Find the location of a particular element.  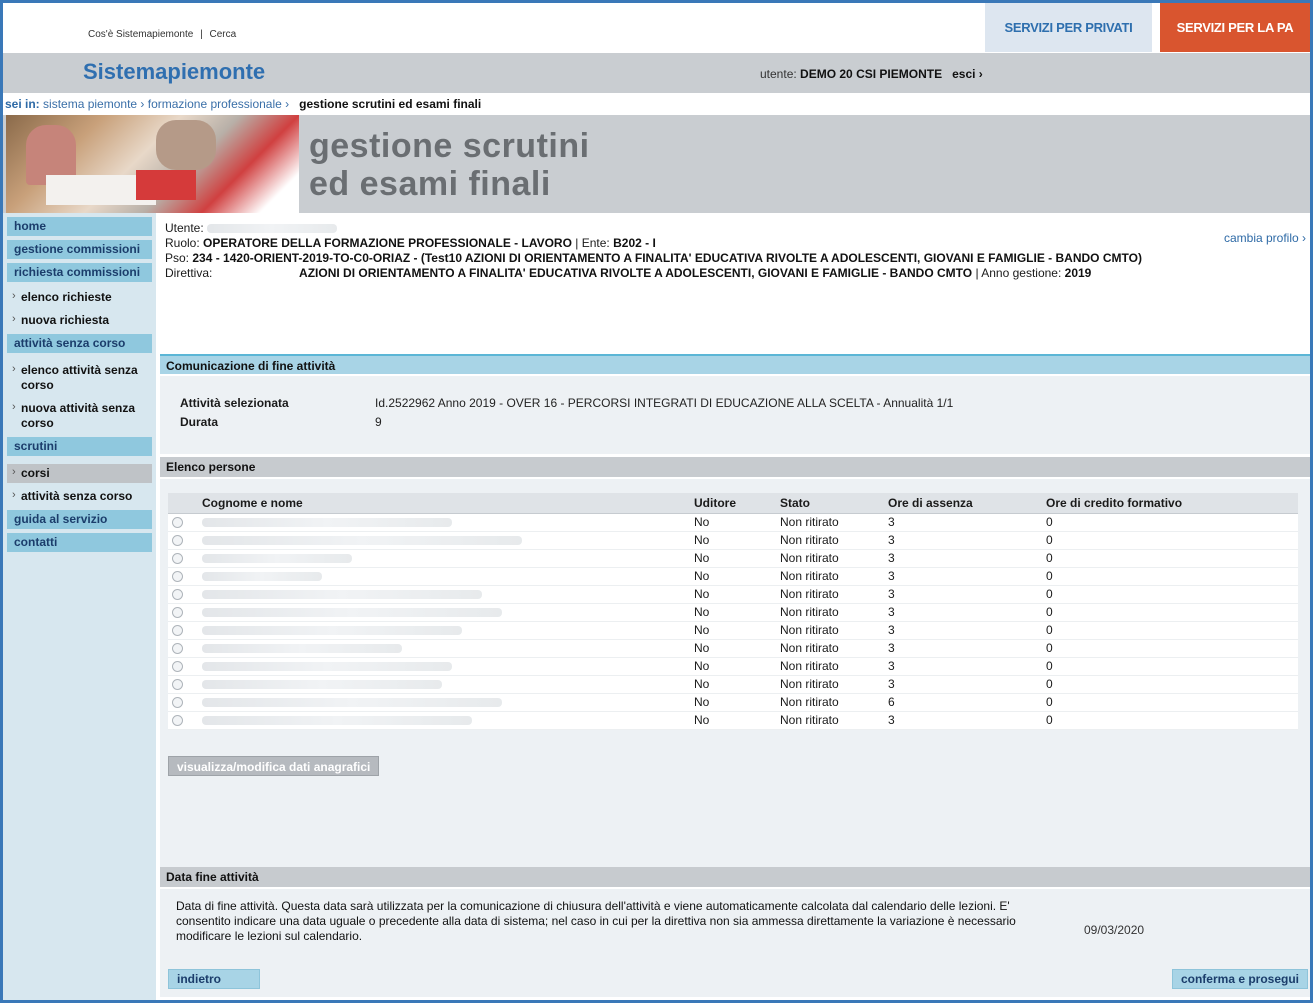

col-cognome-nome: Cognome e nome is located at coordinates (444, 503).